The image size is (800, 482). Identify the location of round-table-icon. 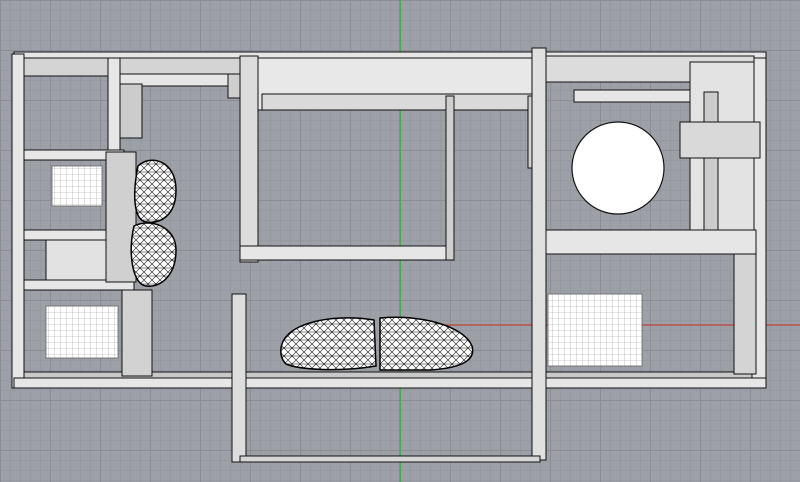
(618, 168).